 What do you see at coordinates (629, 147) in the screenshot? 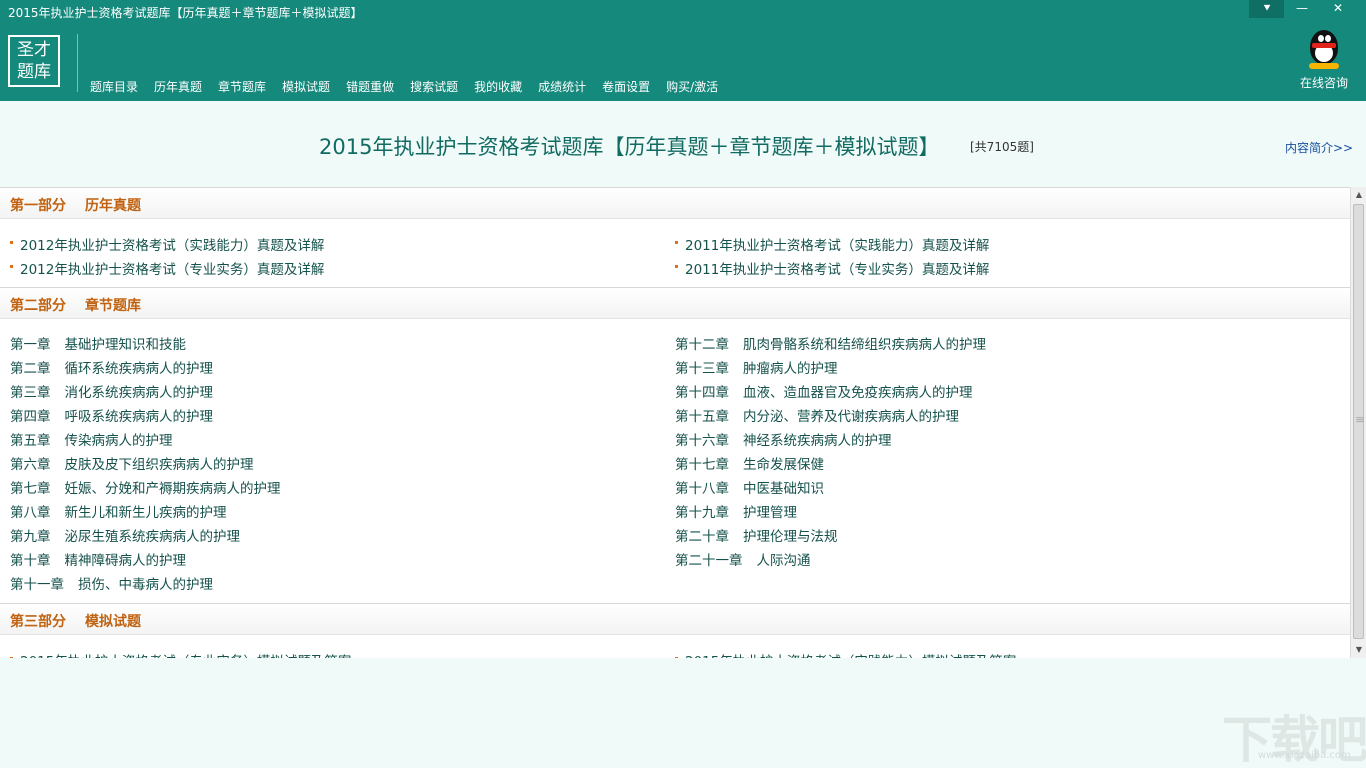
I see `page-title: 2015年执业护士资格考试题库【历年真题＋章节题库＋模拟试题】` at bounding box center [629, 147].